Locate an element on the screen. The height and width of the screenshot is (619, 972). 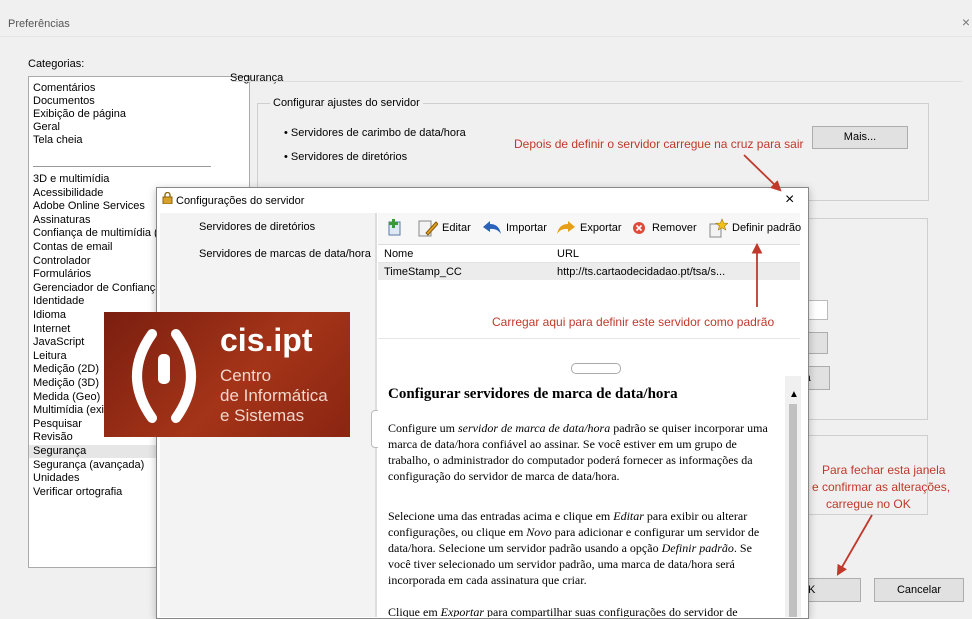
pane-grip-handle is located at coordinates (596, 368).